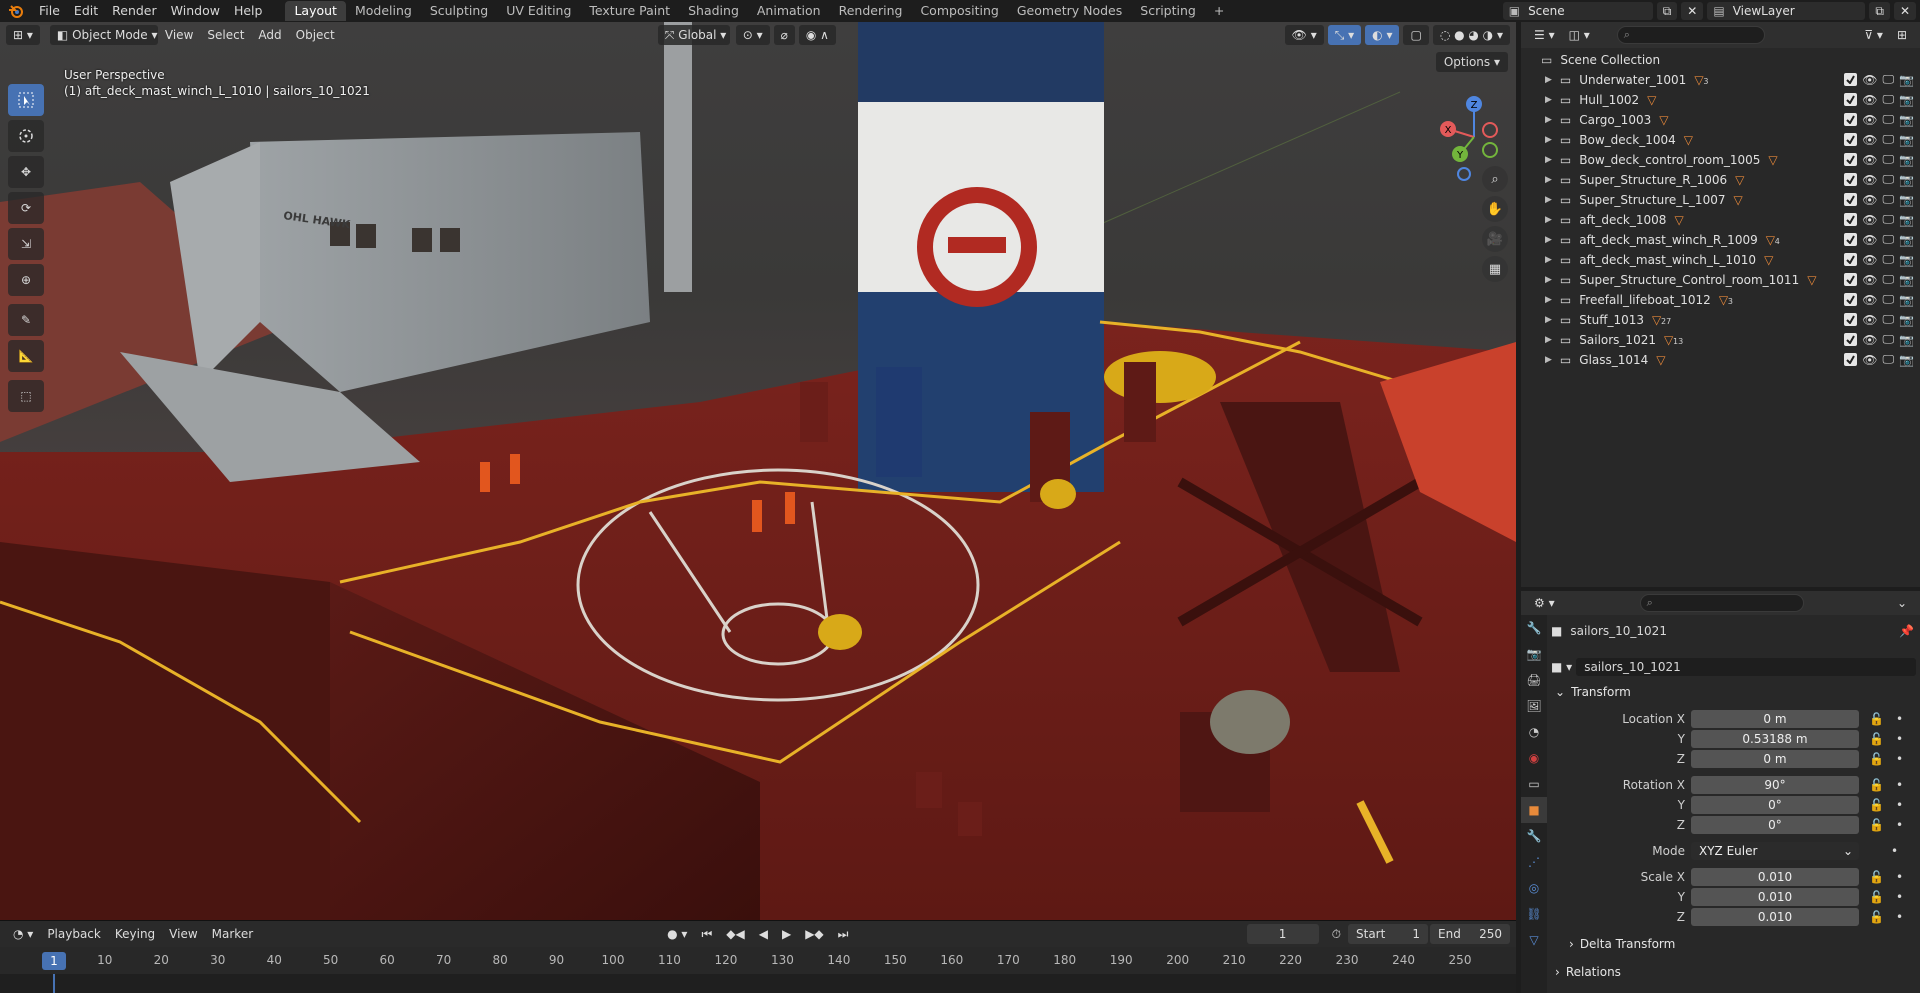 Image resolution: width=1920 pixels, height=993 pixels. Describe the element at coordinates (1775, 739) in the screenshot. I see `location-y-field: 0.53188 m` at that location.